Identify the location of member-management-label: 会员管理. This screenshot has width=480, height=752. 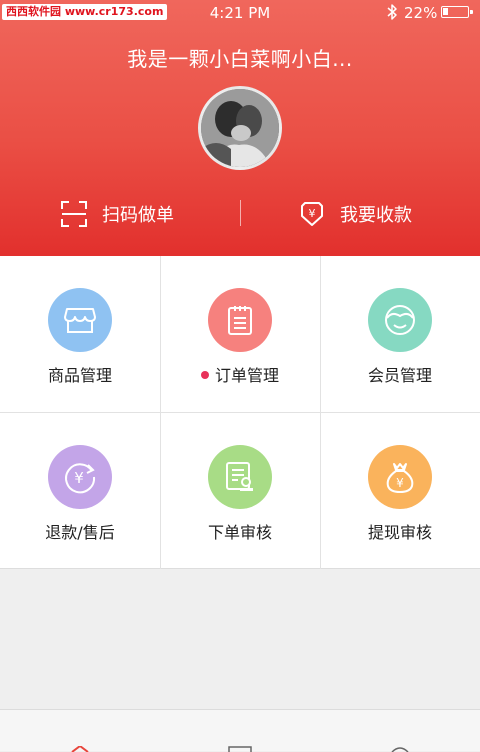
(399, 375).